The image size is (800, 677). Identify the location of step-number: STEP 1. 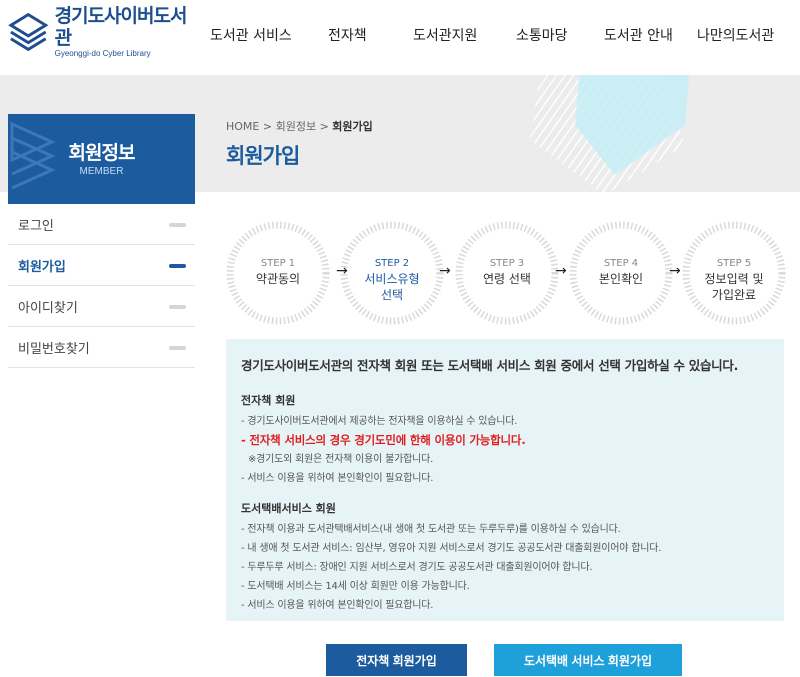
(278, 263).